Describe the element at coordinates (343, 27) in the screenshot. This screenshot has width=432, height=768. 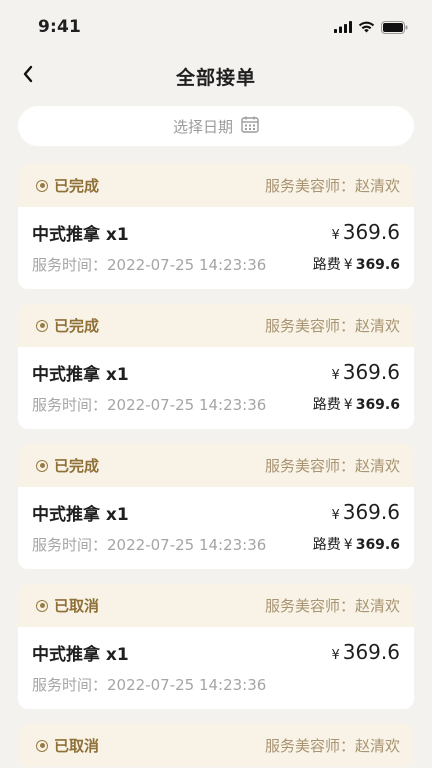
I see `signal-icon` at that location.